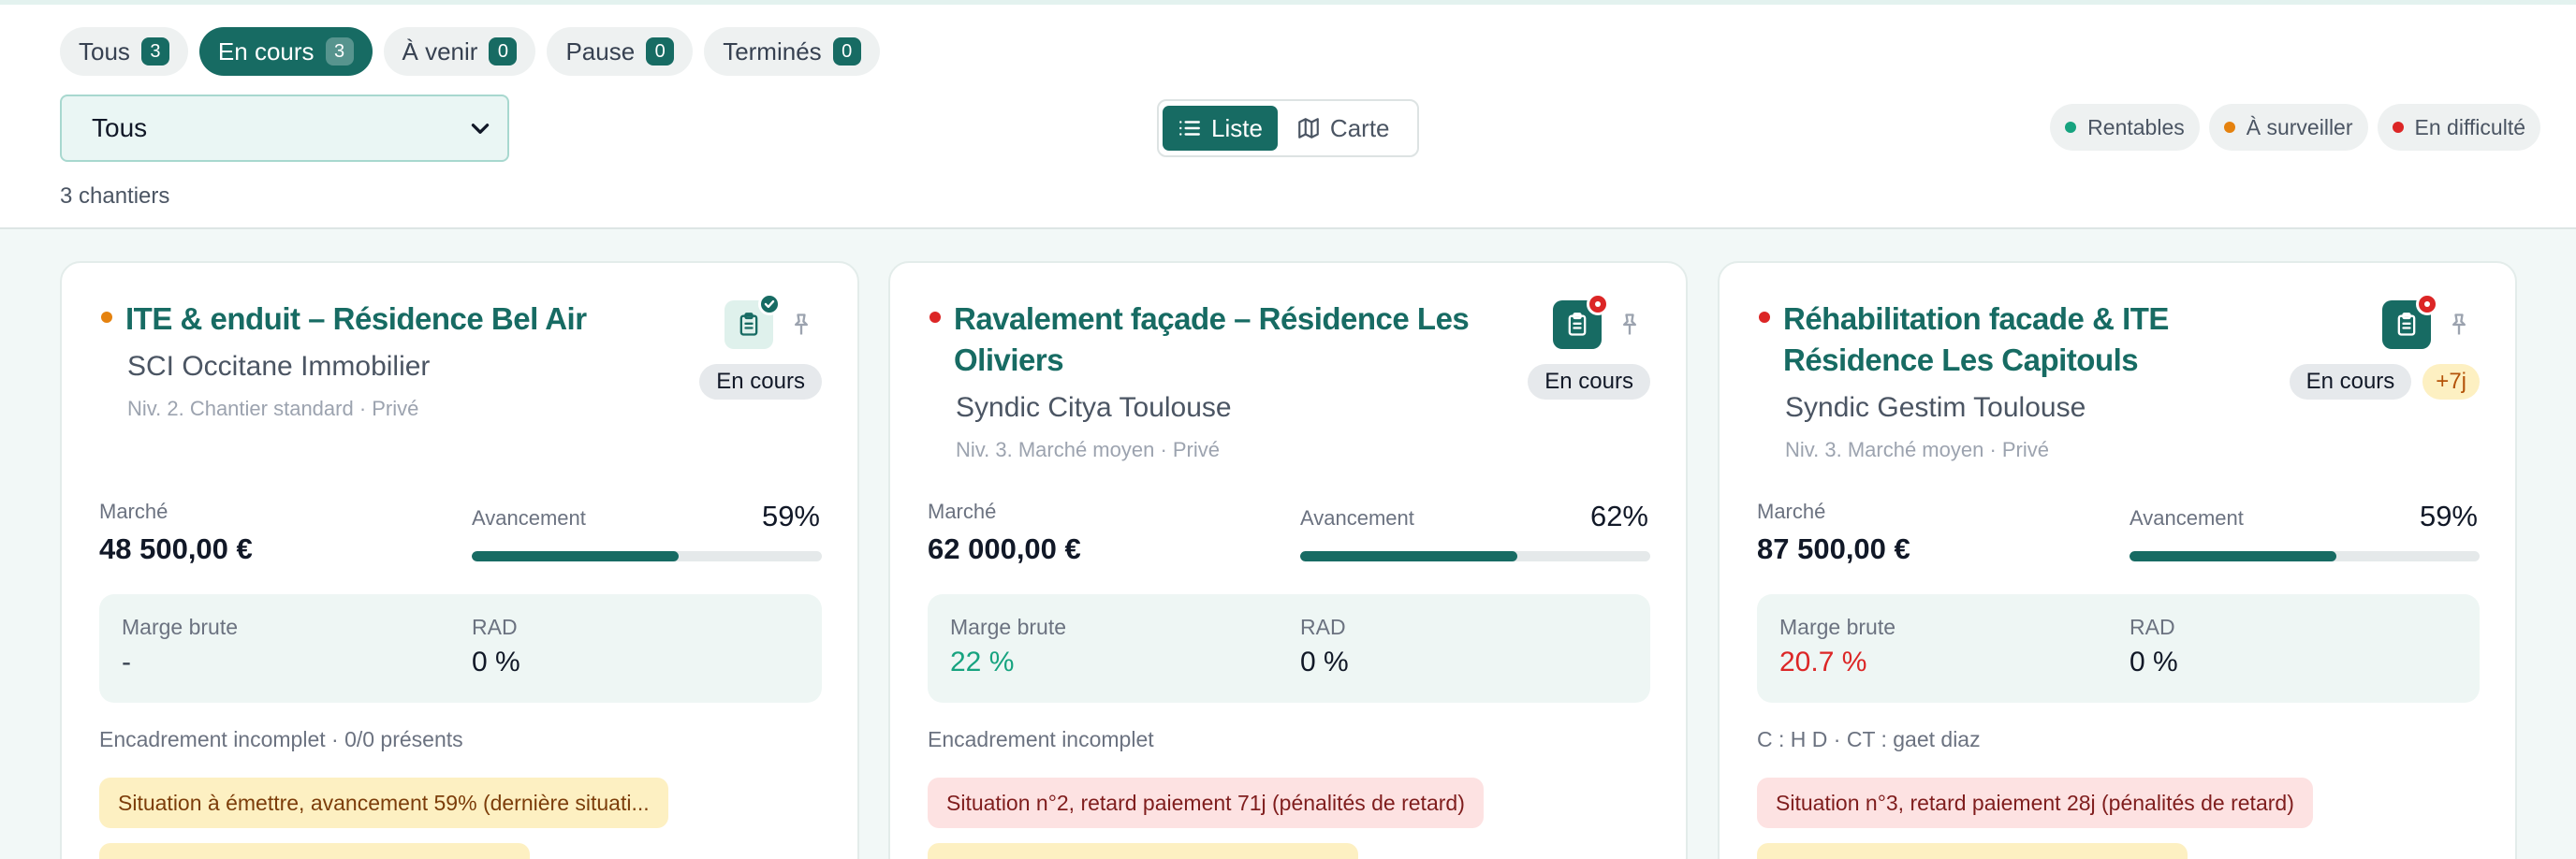  Describe the element at coordinates (1618, 516) in the screenshot. I see `progress-percent: 62%` at that location.